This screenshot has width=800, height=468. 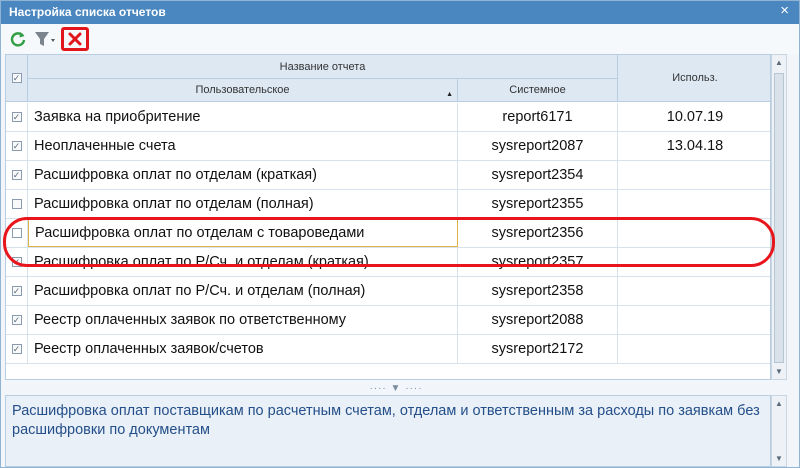 I want to click on sort-asc-icon: ▲, so click(x=449, y=94).